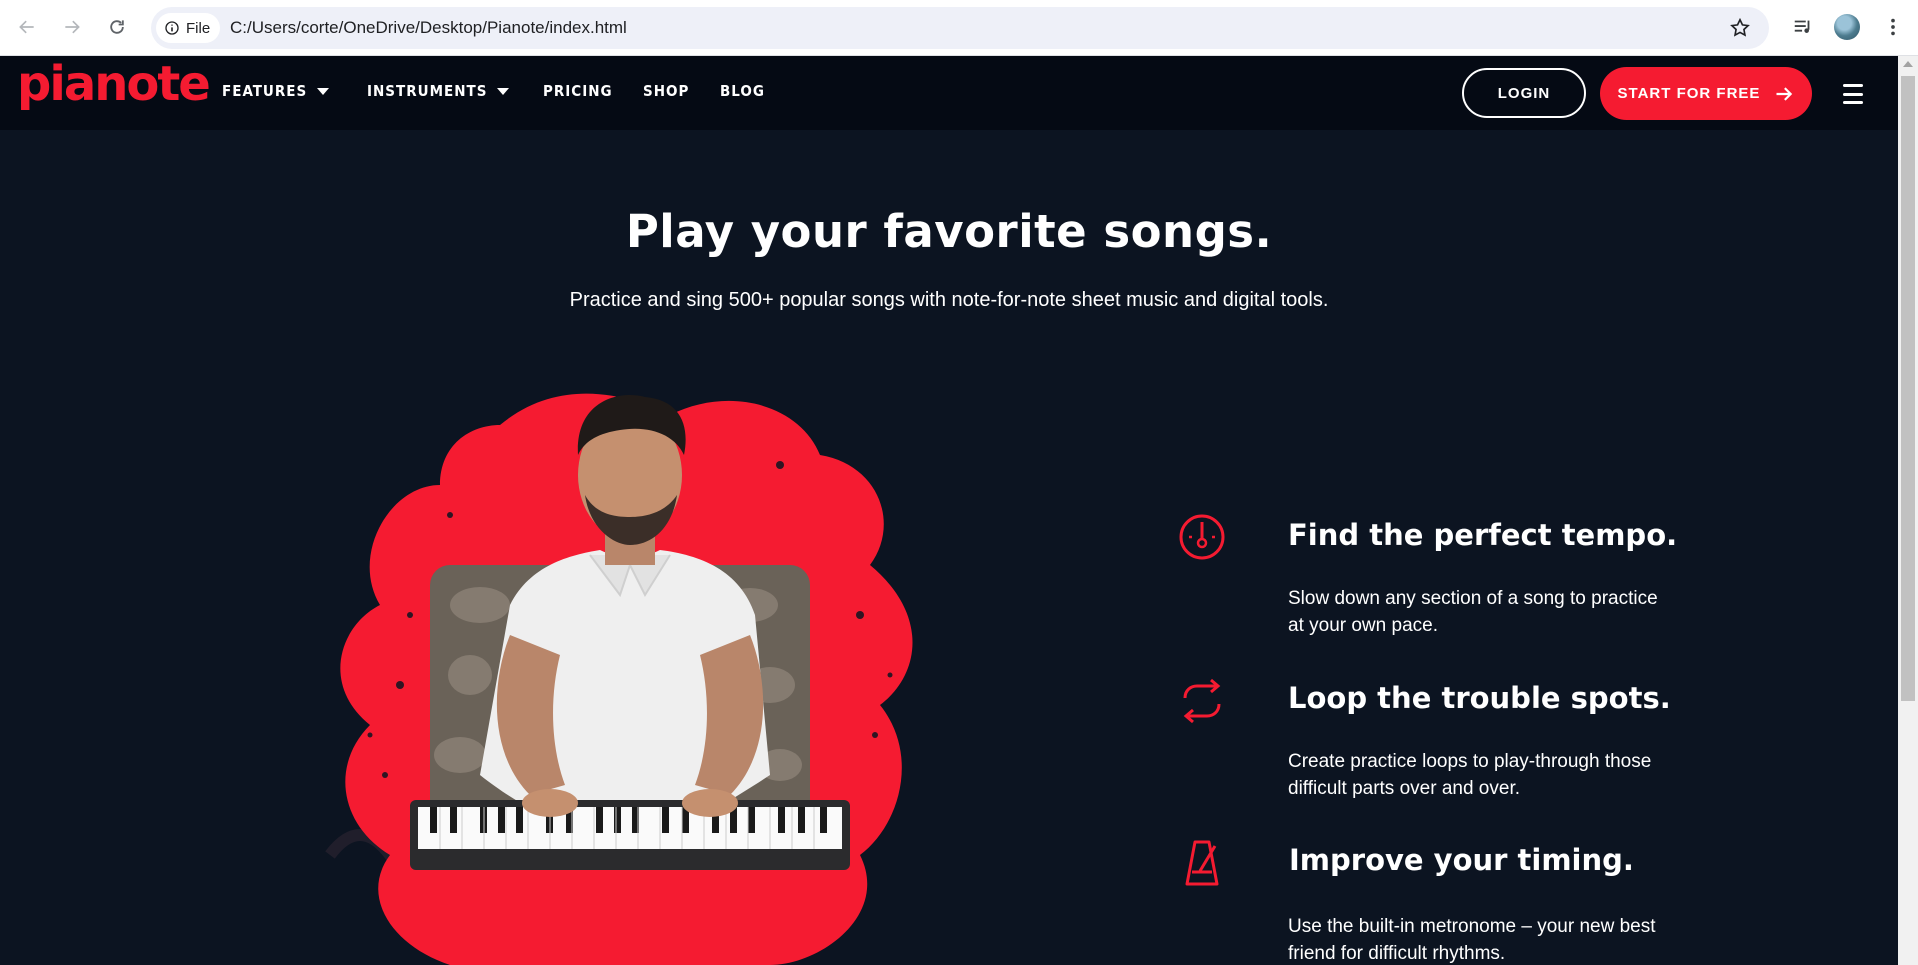 Image resolution: width=1918 pixels, height=965 pixels. Describe the element at coordinates (1479, 698) in the screenshot. I see `feature-title: Loop the trouble spots.` at that location.